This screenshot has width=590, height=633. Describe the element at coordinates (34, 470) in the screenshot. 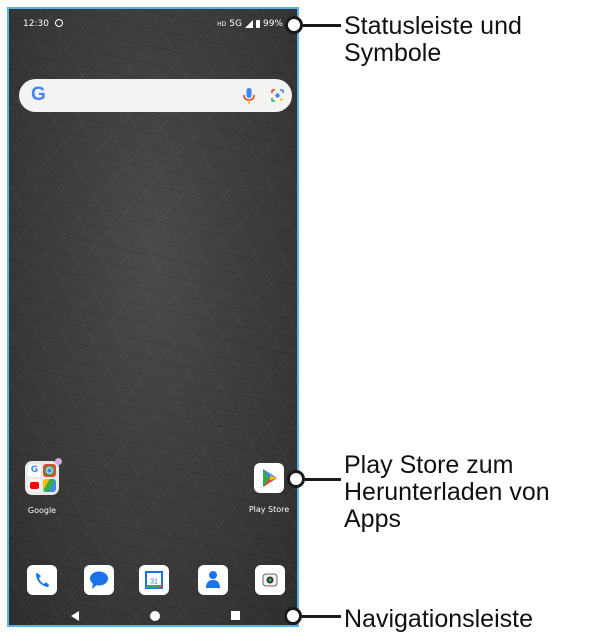

I see `google-icon: G` at that location.